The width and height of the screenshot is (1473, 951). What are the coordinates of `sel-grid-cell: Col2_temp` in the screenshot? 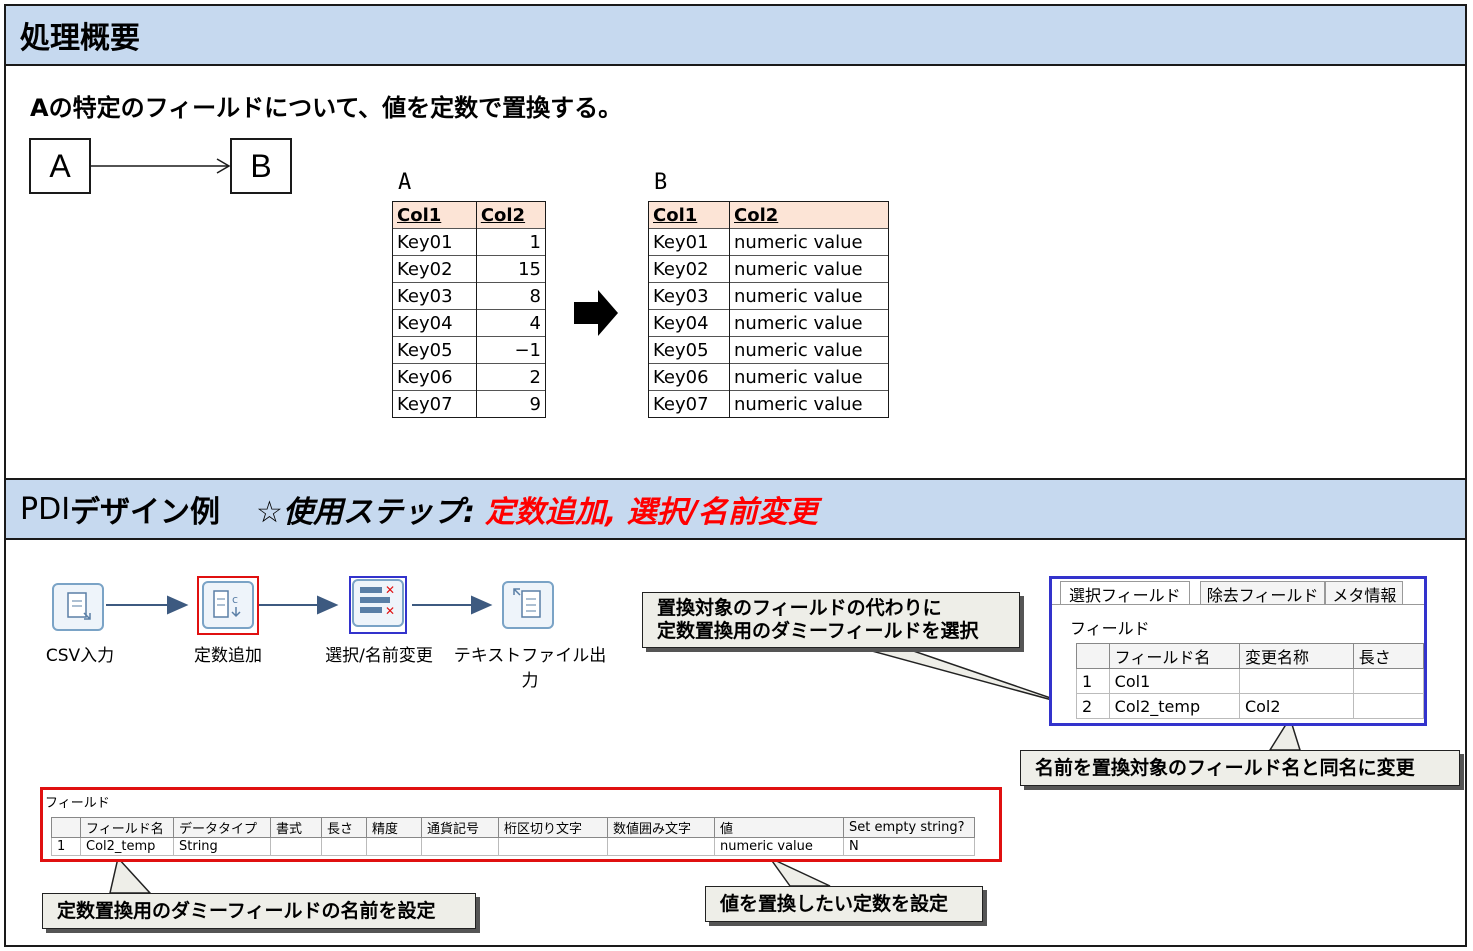 It's located at (1174, 706).